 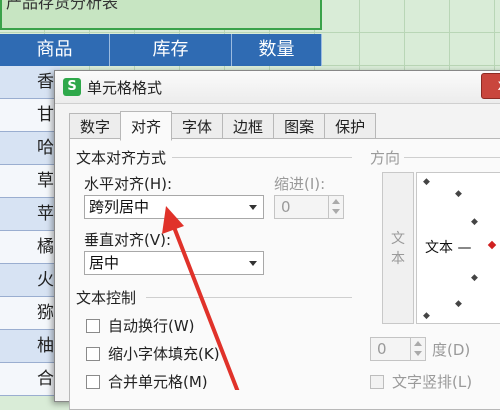 What do you see at coordinates (106, 298) in the screenshot?
I see `text-control-group-label: 文本控制` at bounding box center [106, 298].